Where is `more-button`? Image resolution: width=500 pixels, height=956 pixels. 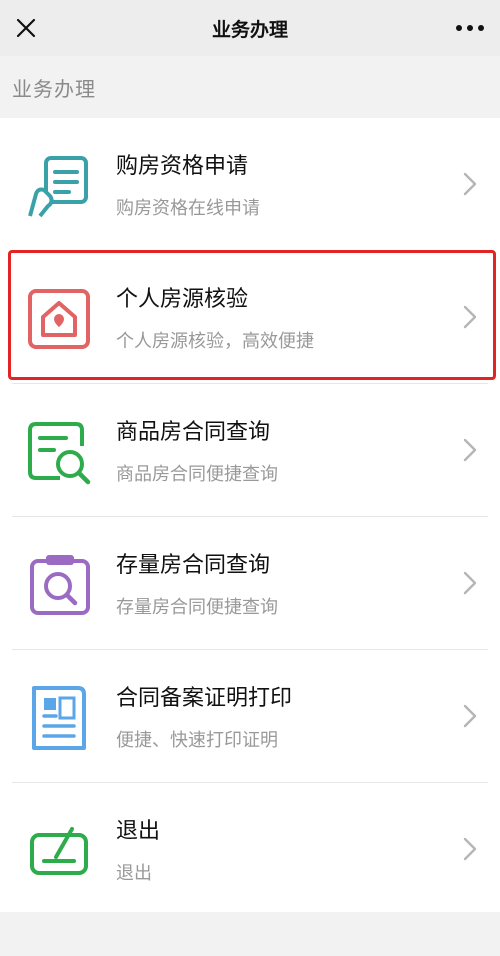
more-button is located at coordinates (470, 28).